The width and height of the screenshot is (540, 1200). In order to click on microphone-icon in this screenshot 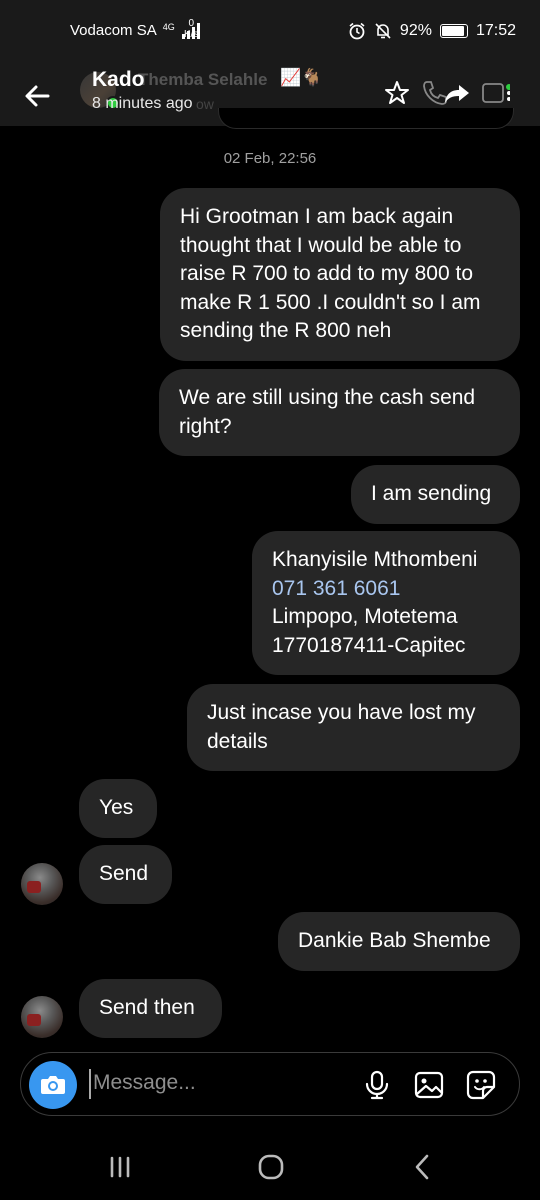, I will do `click(377, 1085)`.